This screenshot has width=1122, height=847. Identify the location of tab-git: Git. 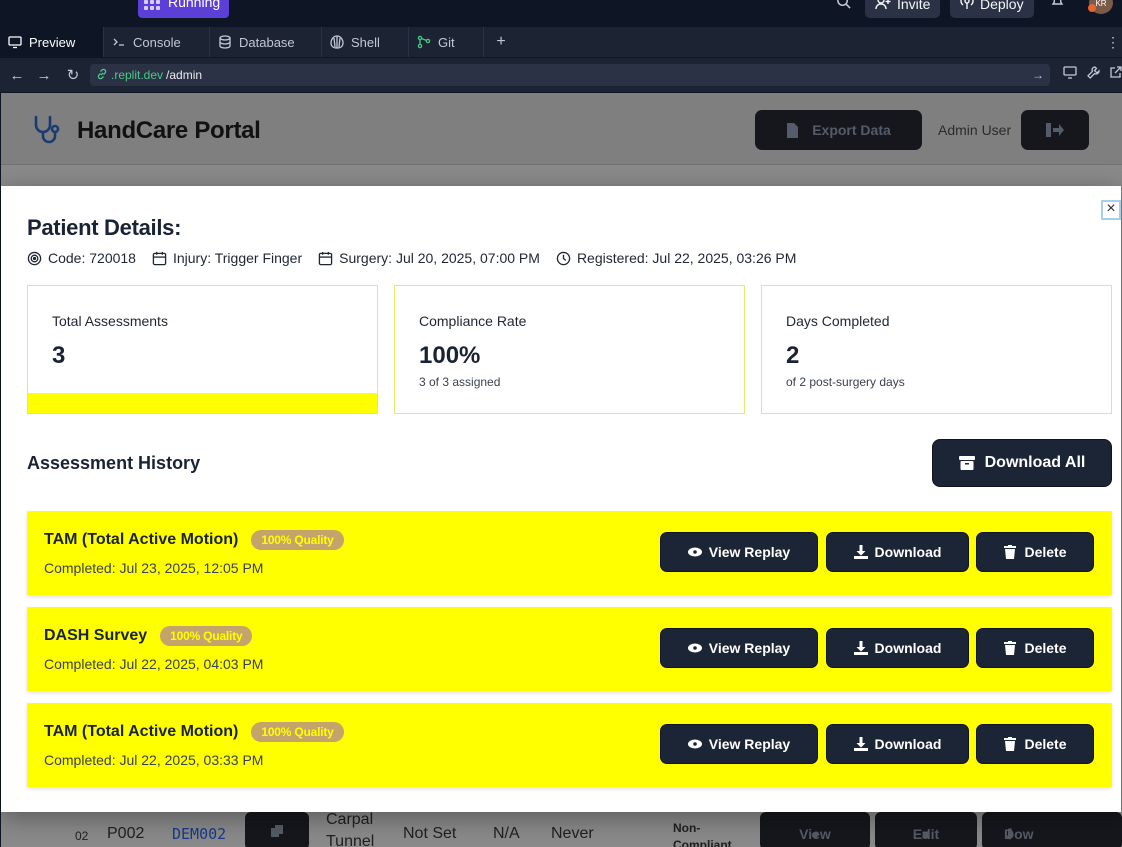
(446, 42).